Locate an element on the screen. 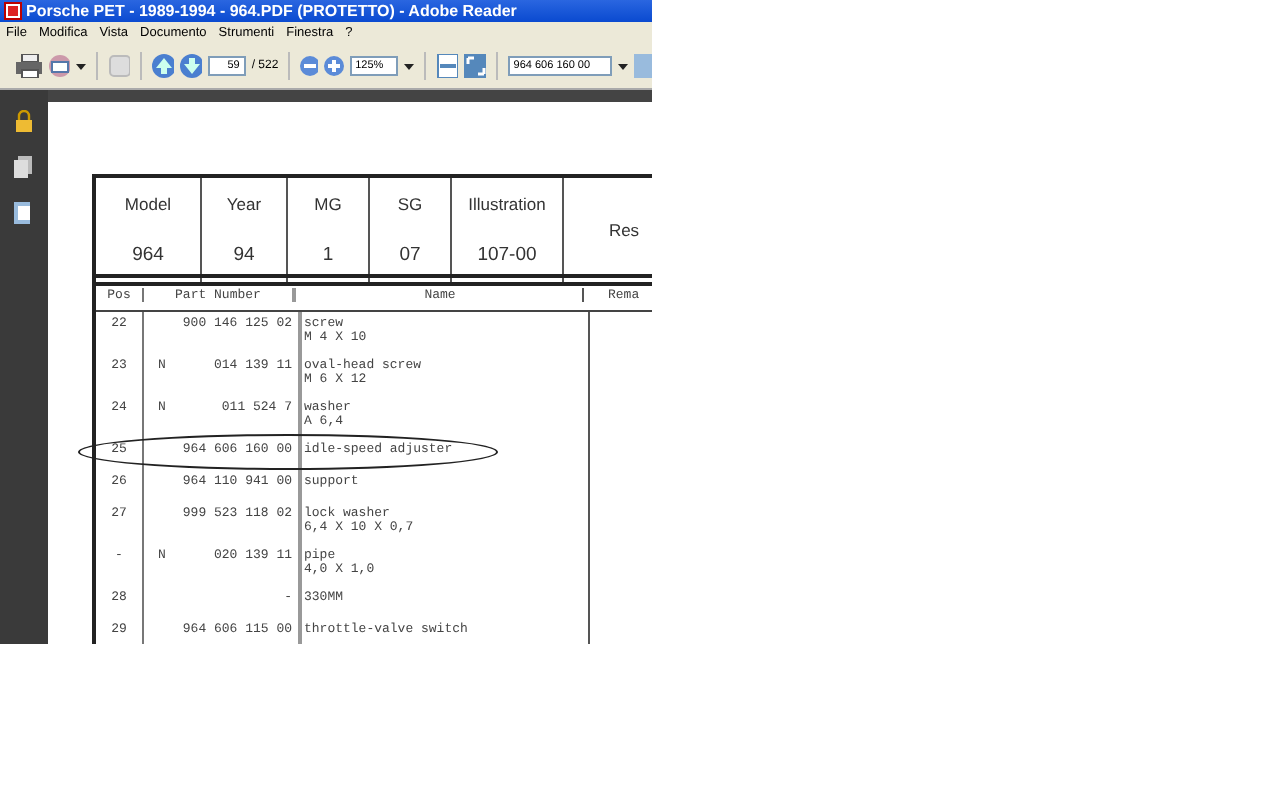 The image size is (1280, 800). pages-icon is located at coordinates (24, 167).